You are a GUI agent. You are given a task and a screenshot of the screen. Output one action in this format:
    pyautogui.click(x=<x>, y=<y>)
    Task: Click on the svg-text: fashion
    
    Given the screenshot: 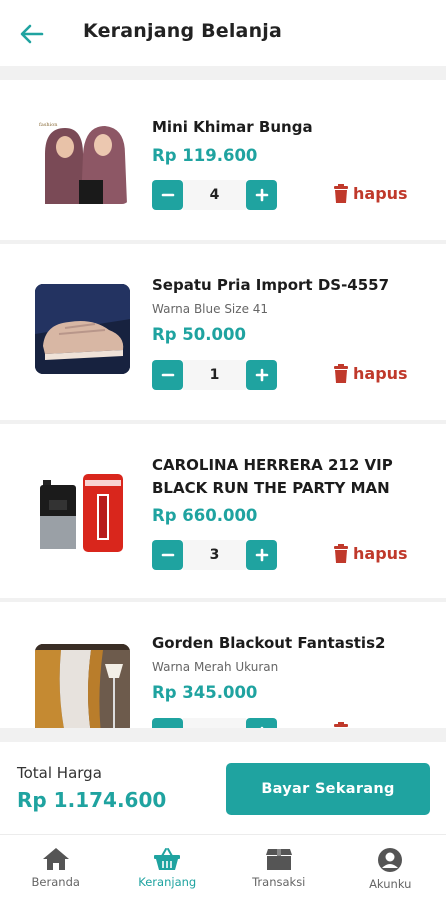 What is the action you would take?
    pyautogui.click(x=48, y=125)
    